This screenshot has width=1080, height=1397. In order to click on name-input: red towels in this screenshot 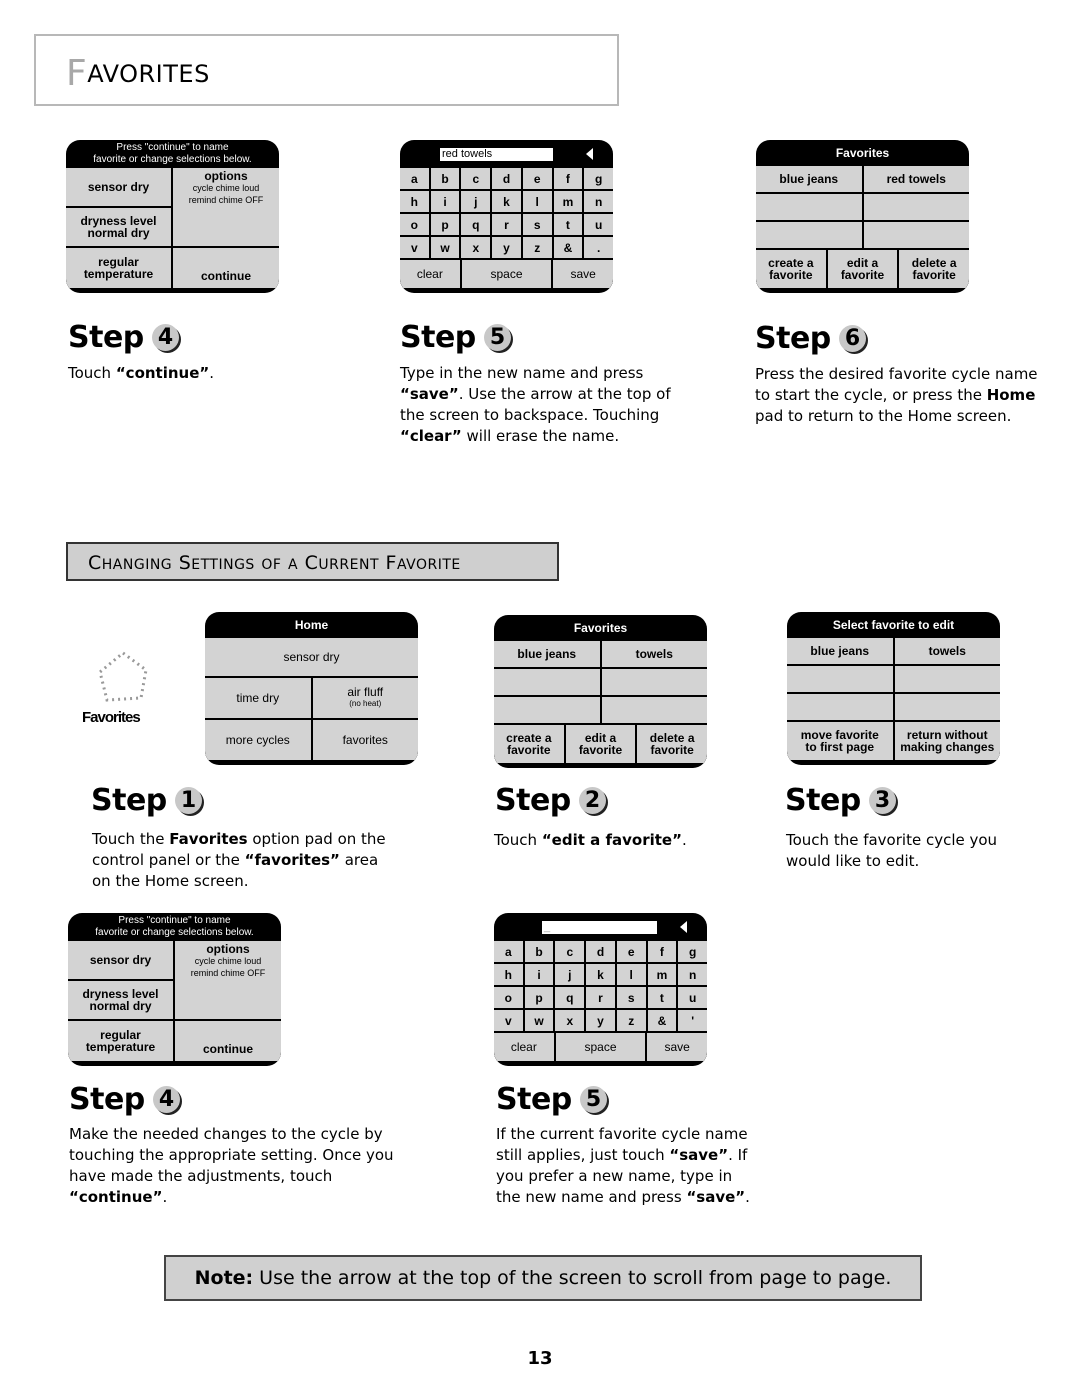, I will do `click(496, 154)`.